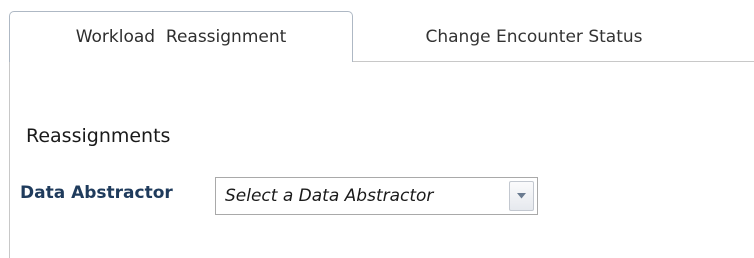 The image size is (754, 258). I want to click on tab-change-encounter-status: Change Encounter Status, so click(534, 36).